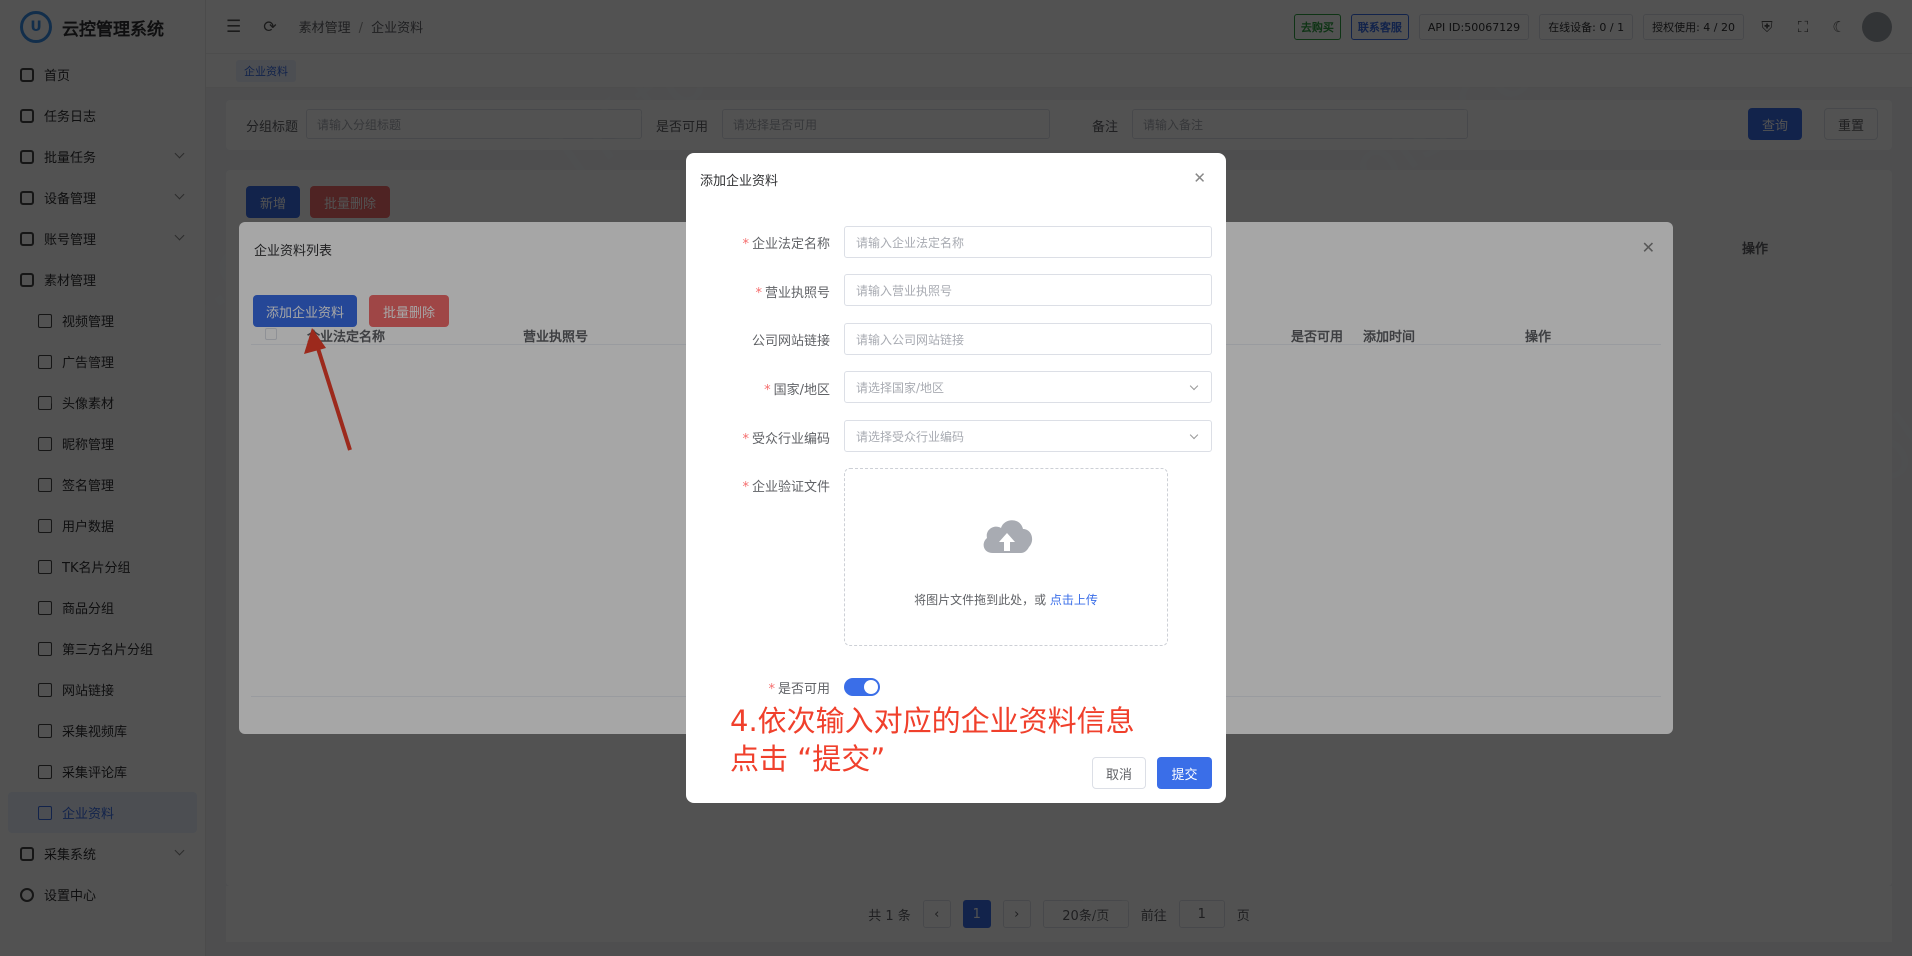 The width and height of the screenshot is (1912, 956). I want to click on click-upload-link: 点击上传, so click(1074, 600).